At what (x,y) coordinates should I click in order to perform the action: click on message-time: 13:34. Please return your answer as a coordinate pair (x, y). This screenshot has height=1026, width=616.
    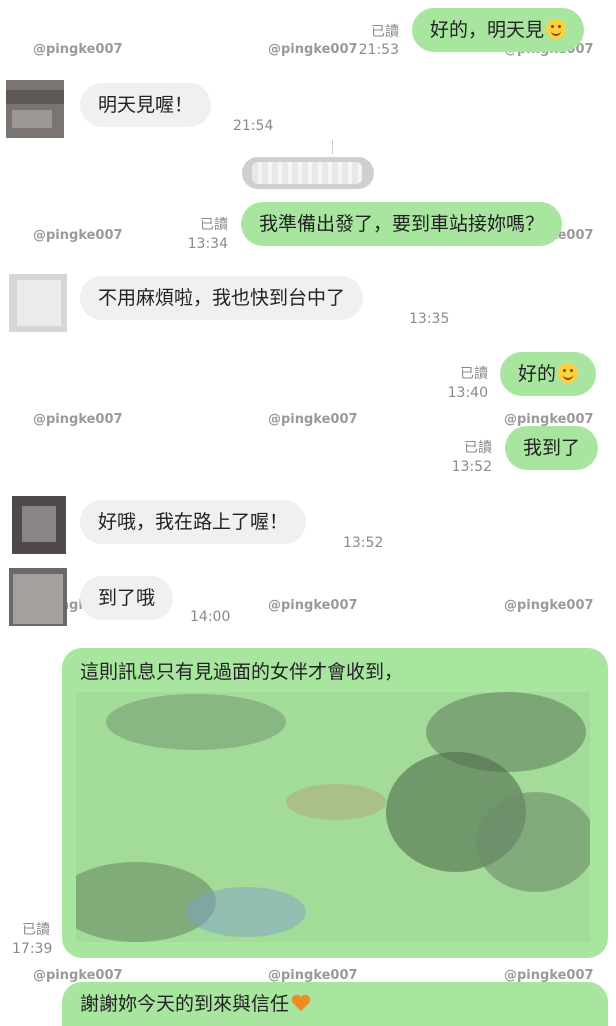
    Looking at the image, I should click on (207, 244).